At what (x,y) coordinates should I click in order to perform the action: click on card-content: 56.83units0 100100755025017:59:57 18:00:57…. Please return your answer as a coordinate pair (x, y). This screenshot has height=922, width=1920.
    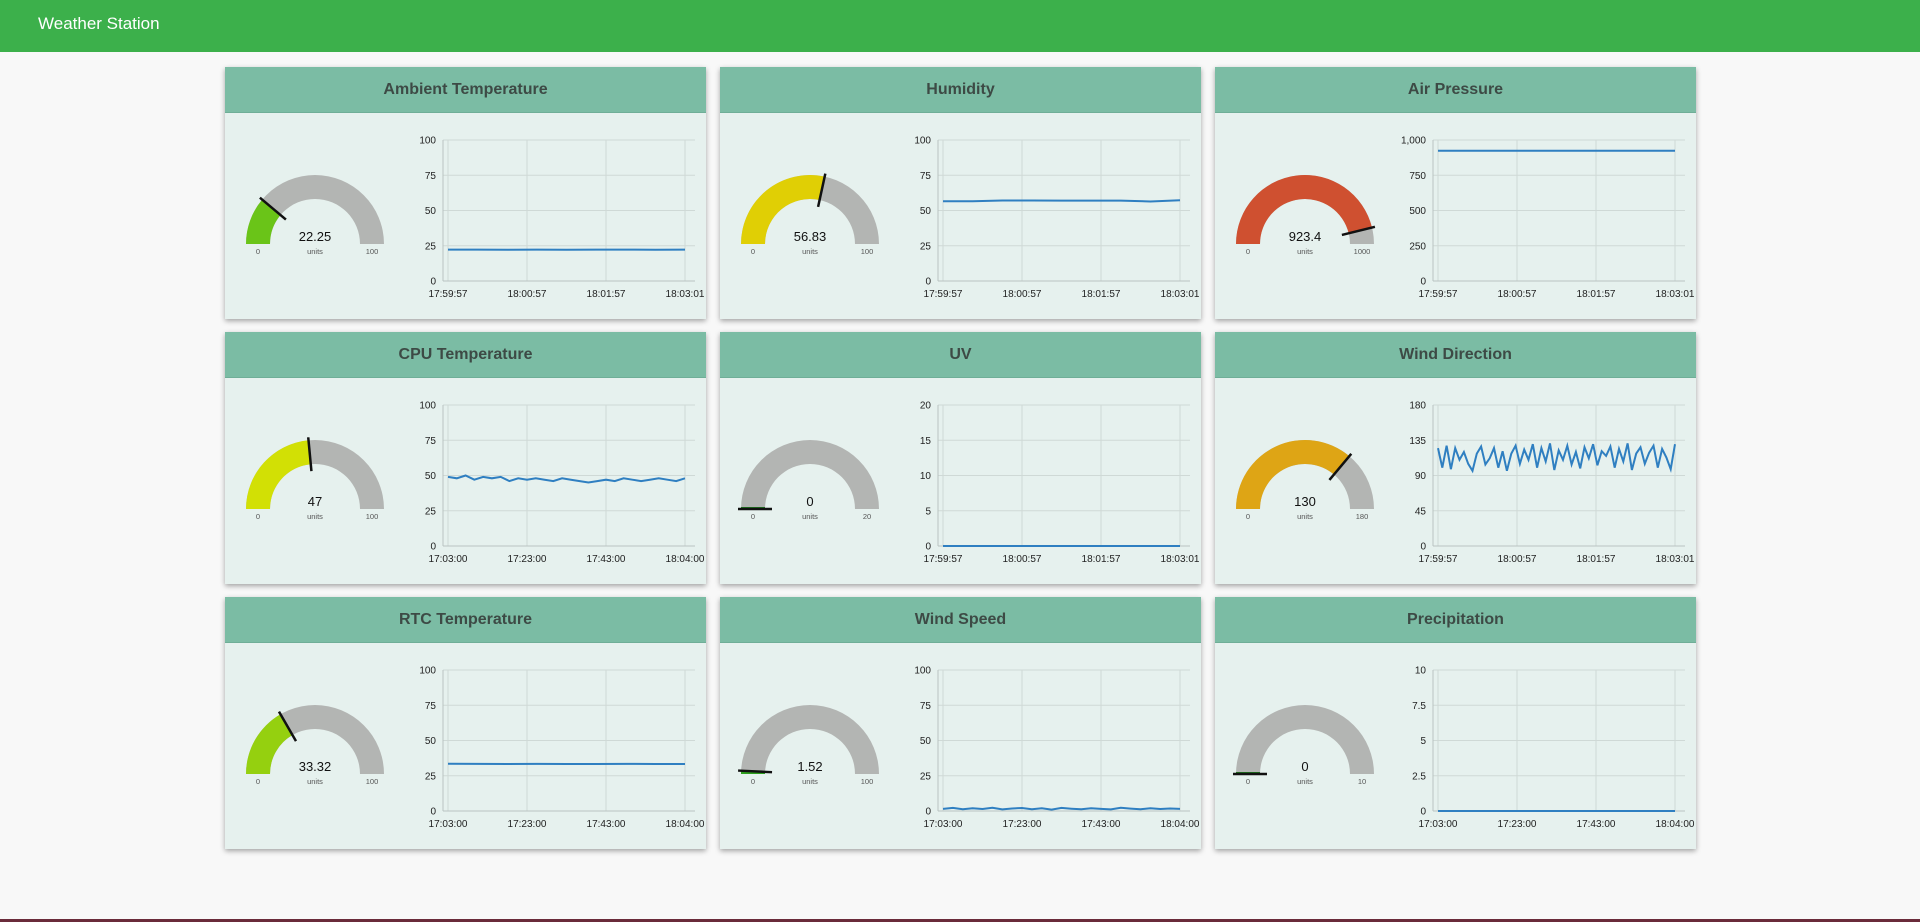
    Looking at the image, I should click on (970, 218).